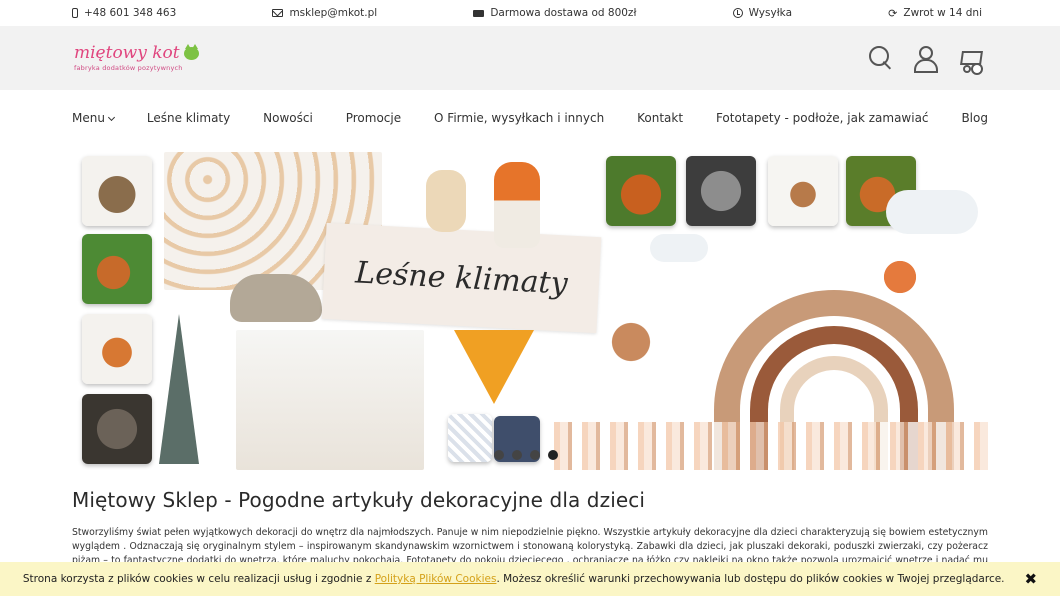 This screenshot has width=1060, height=596. I want to click on flower-border-image, so click(771, 446).